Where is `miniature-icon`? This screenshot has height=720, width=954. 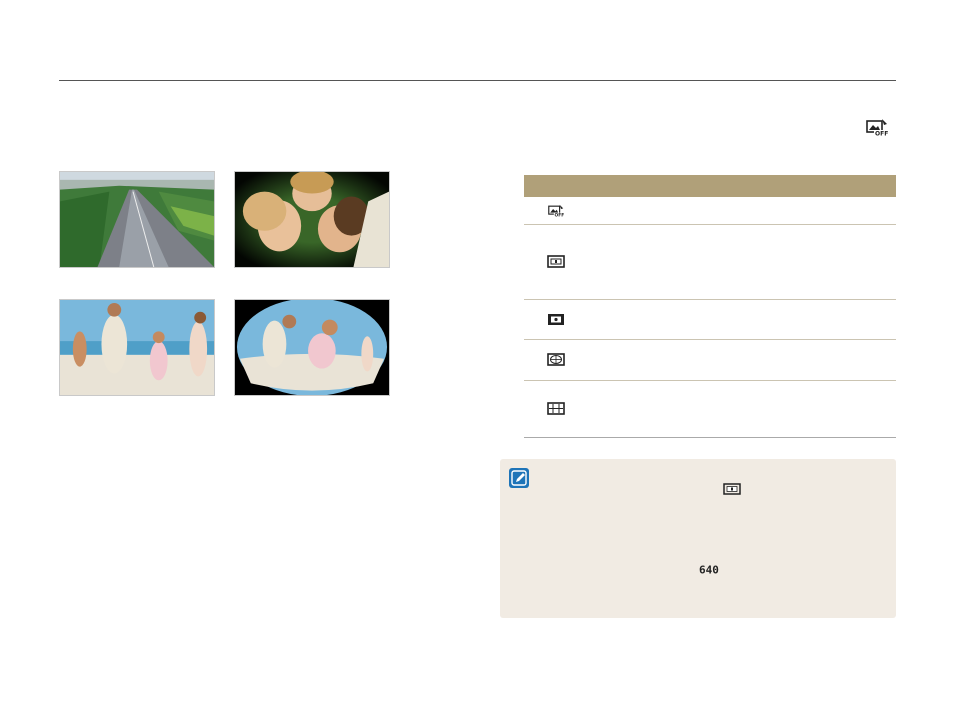
miniature-icon is located at coordinates (556, 262).